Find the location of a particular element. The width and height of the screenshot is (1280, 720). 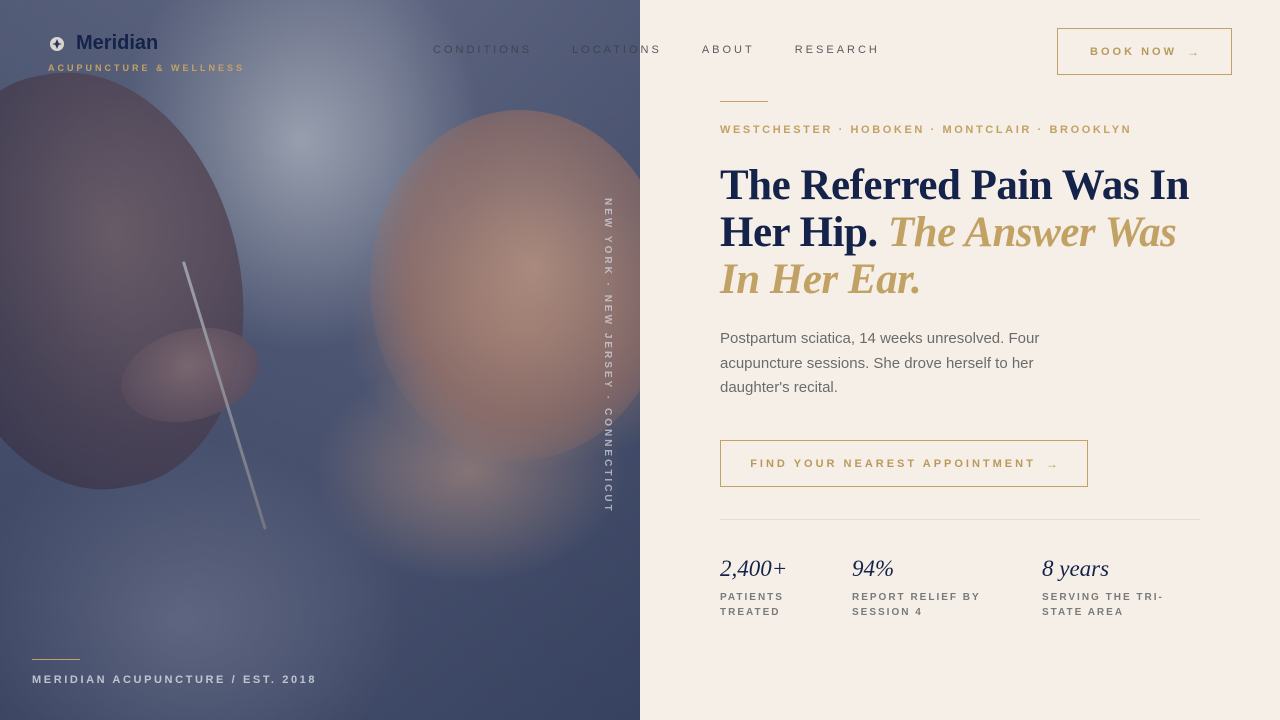

footer-divider is located at coordinates (56, 659).